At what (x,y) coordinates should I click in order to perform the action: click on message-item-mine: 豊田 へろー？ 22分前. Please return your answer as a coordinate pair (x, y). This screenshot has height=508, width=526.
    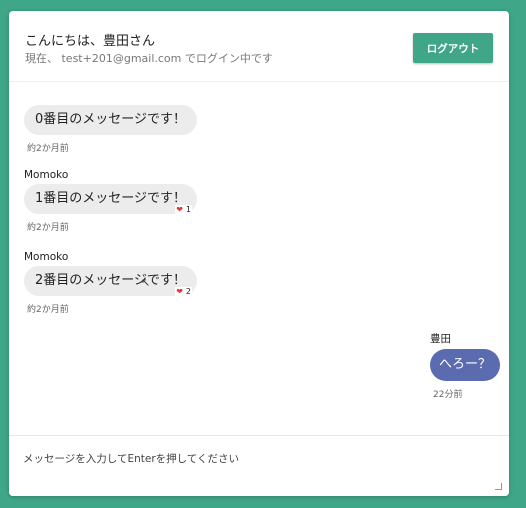
    Looking at the image, I should click on (465, 365).